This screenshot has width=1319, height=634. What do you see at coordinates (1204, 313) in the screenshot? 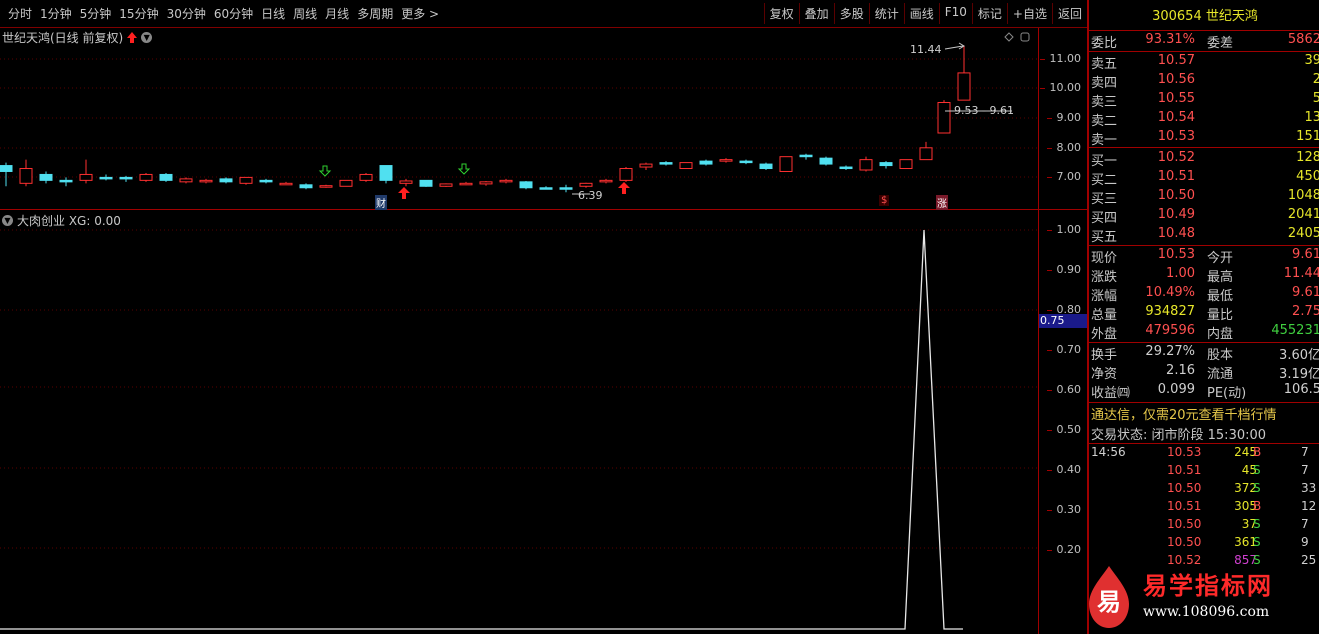
I see `stat-row: 总量 934827 量比 2.75` at bounding box center [1204, 313].